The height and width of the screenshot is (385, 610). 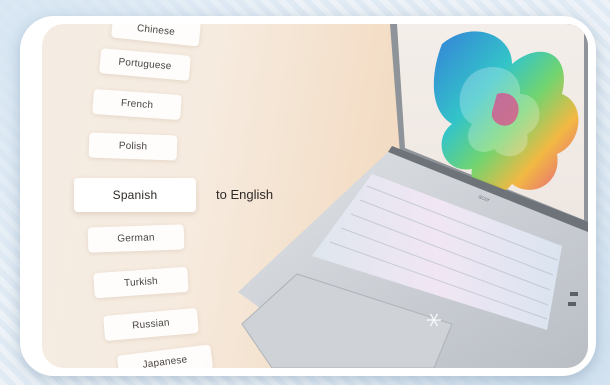 What do you see at coordinates (133, 146) in the screenshot?
I see `language-card-polish: Polish` at bounding box center [133, 146].